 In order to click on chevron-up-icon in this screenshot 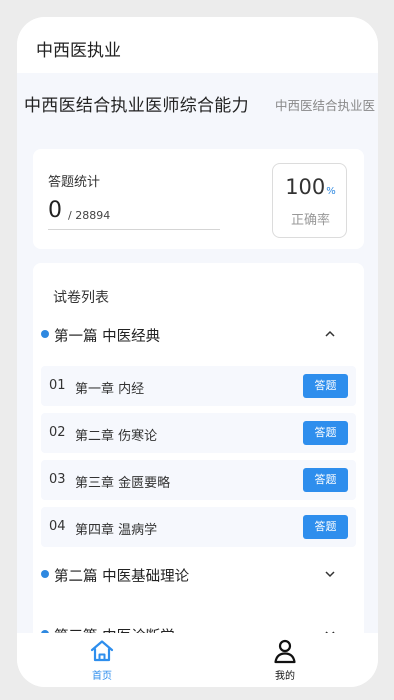, I will do `click(330, 334)`.